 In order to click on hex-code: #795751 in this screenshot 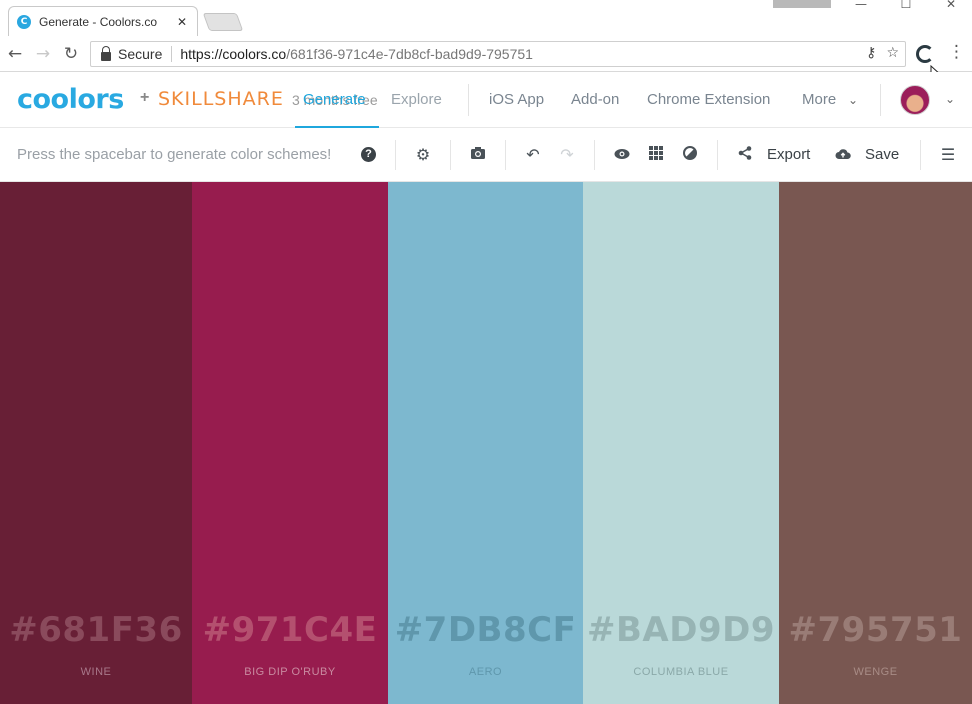, I will do `click(875, 630)`.